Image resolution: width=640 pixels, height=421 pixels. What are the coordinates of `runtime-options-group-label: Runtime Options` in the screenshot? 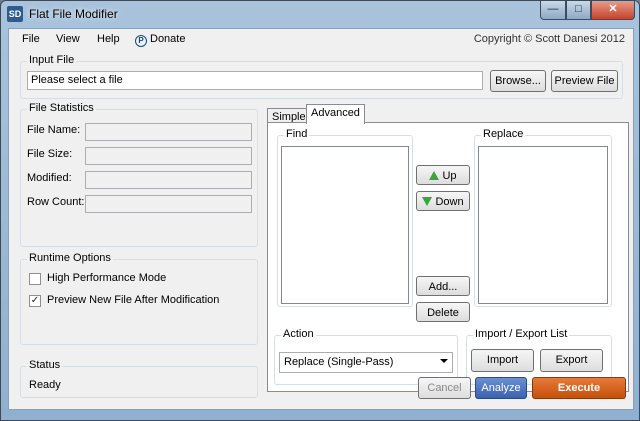 It's located at (70, 258).